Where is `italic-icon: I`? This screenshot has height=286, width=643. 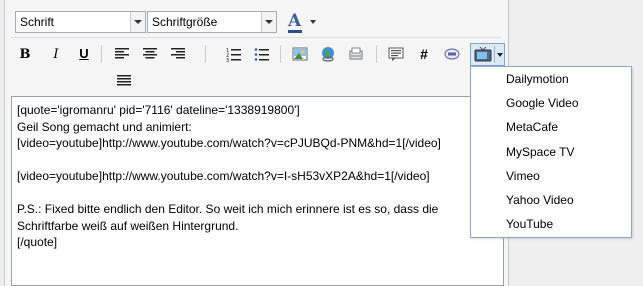 italic-icon: I is located at coordinates (56, 54).